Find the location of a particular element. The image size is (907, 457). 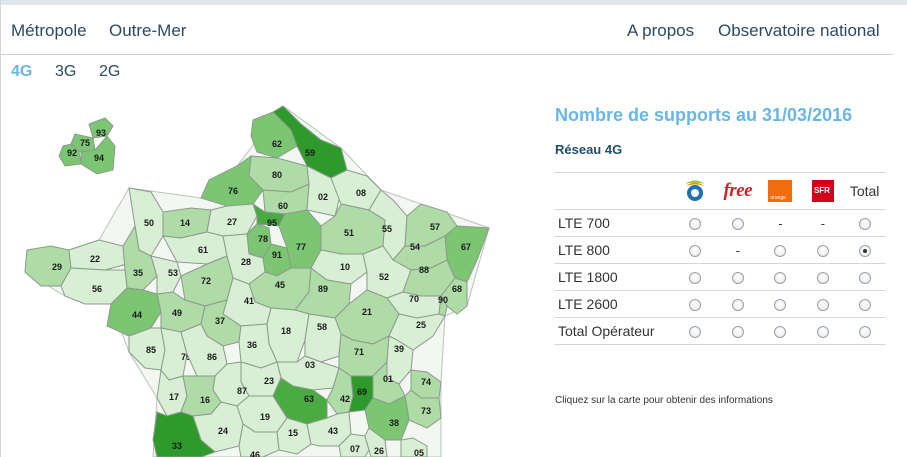

department-label: 62 is located at coordinates (277, 144).